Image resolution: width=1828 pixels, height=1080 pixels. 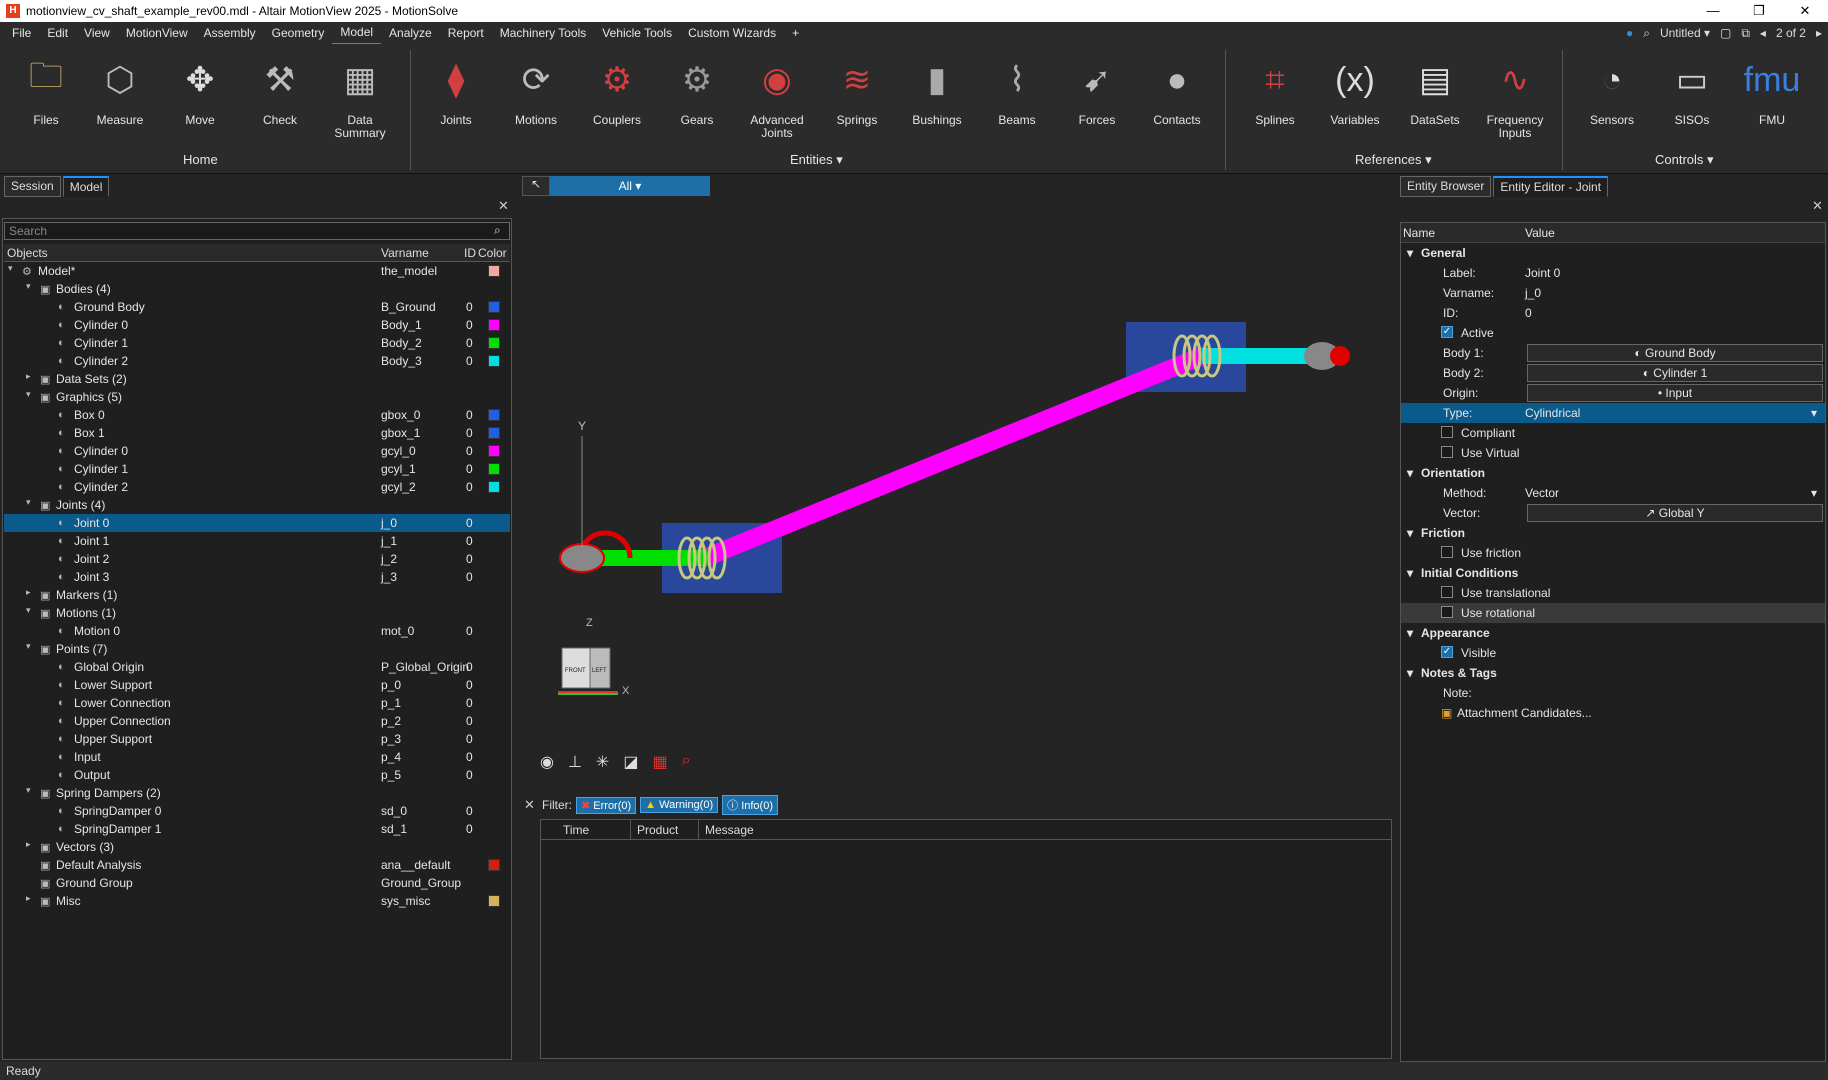 I want to click on tree-row: ◐ Cylinder 1 Body_2 0, so click(x=257, y=343).